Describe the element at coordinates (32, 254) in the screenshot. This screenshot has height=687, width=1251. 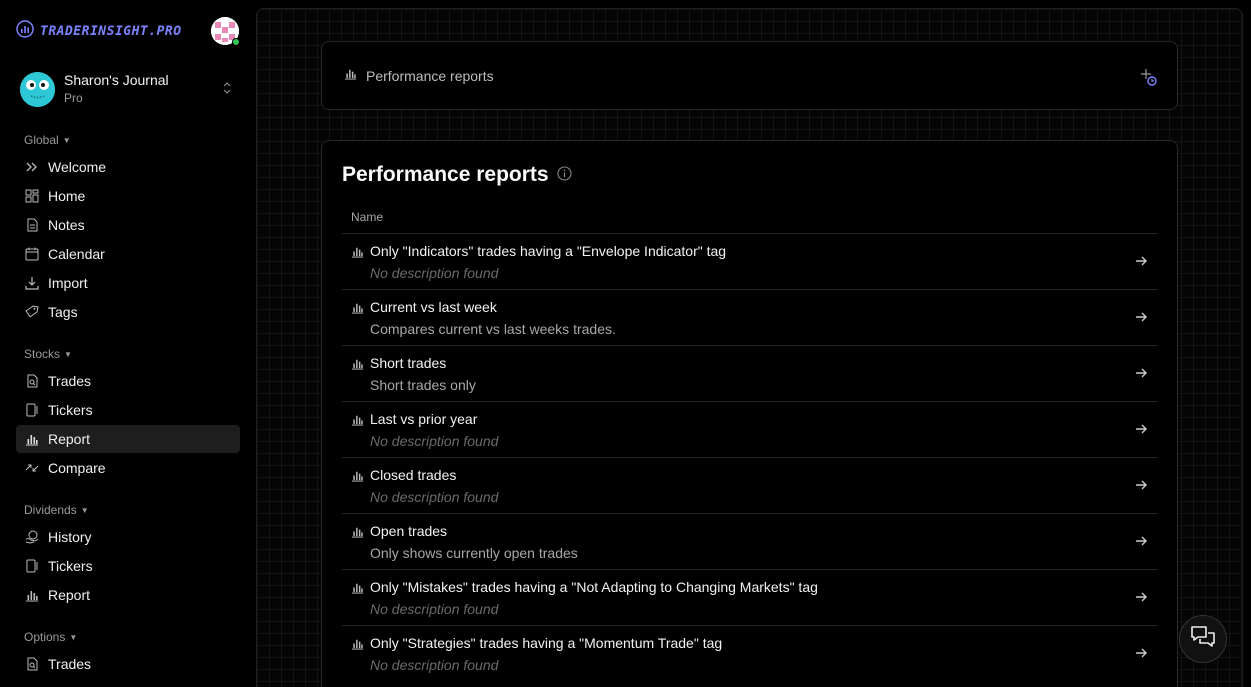
I see `calendar-icon` at that location.